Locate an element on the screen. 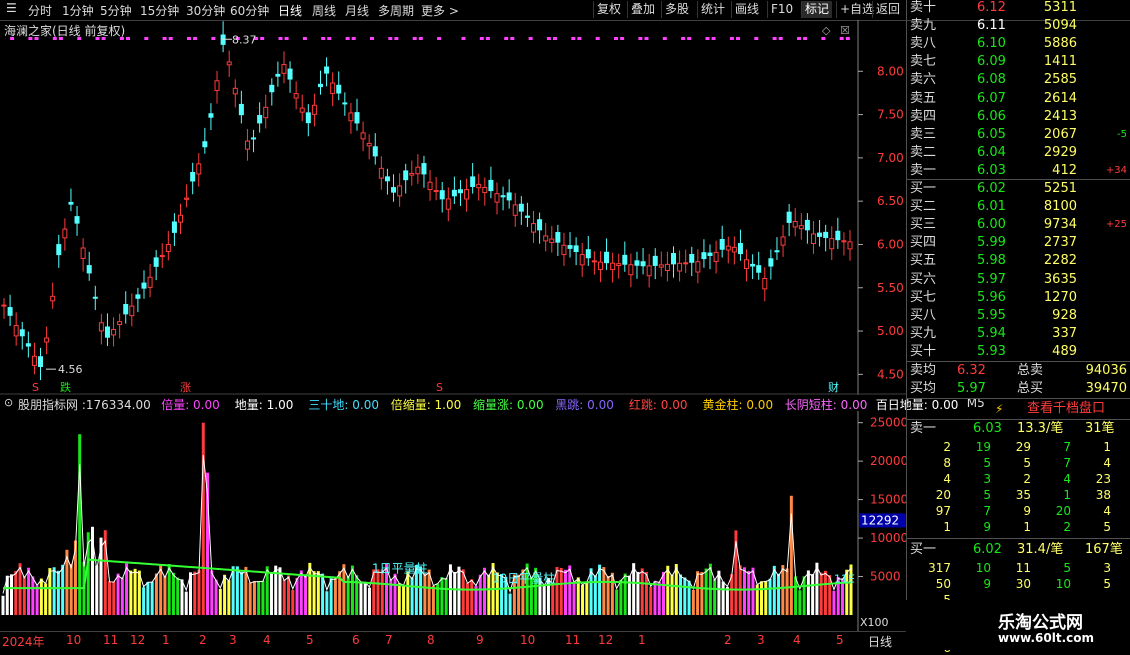  toolbar-button-4: 画线 is located at coordinates (746, 9).